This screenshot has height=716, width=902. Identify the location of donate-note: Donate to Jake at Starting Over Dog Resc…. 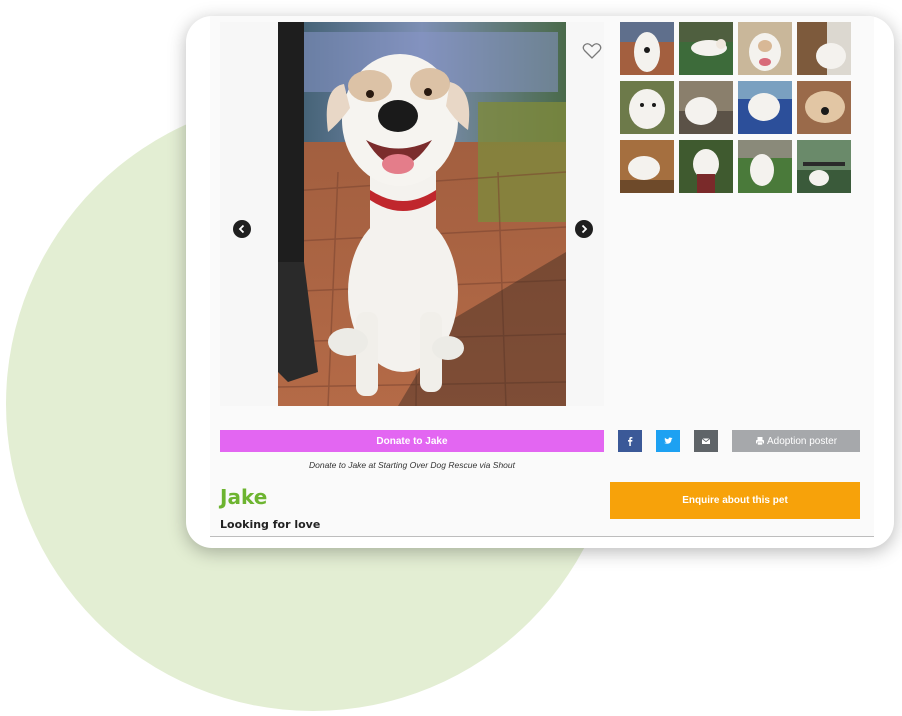
(411, 465).